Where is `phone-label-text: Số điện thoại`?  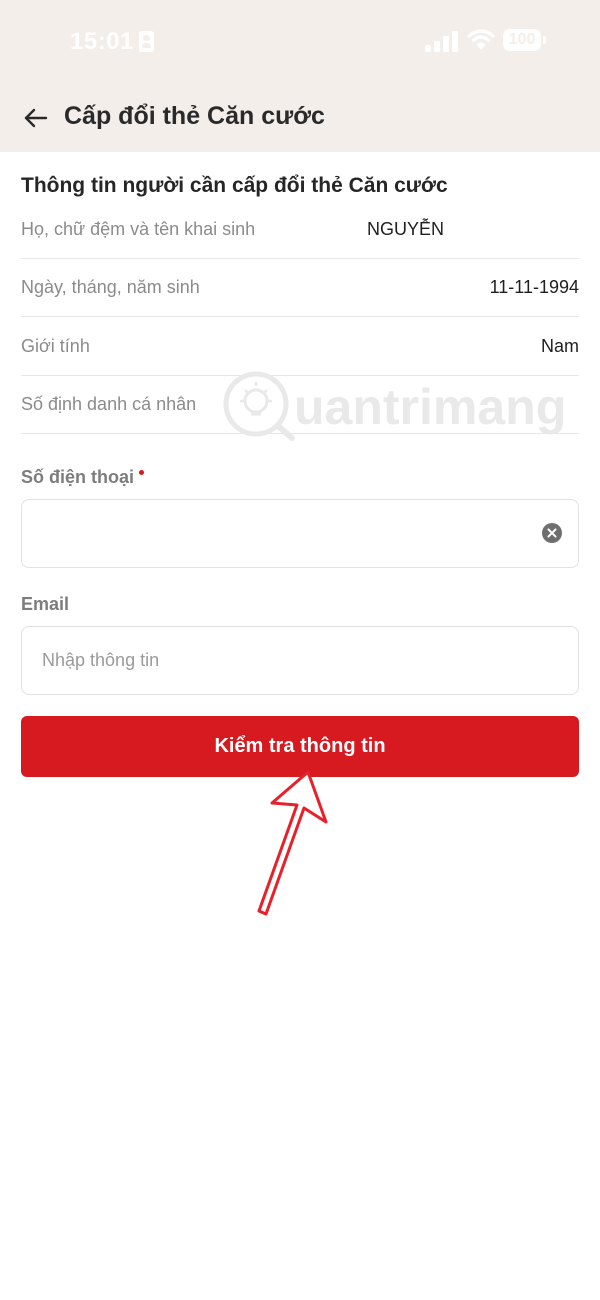 phone-label-text: Số điện thoại is located at coordinates (78, 477).